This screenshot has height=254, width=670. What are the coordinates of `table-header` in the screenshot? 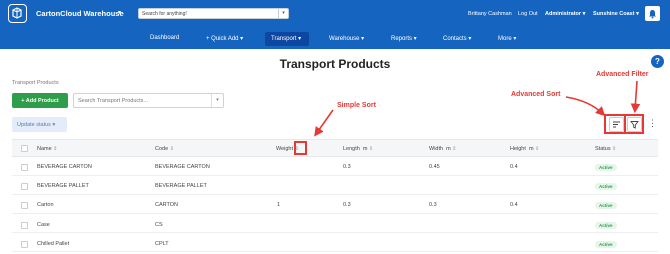 It's located at (335, 148).